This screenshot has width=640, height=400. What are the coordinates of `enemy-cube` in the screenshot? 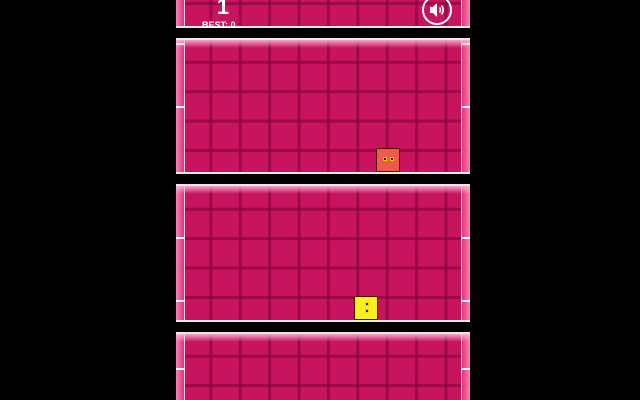 It's located at (388, 160).